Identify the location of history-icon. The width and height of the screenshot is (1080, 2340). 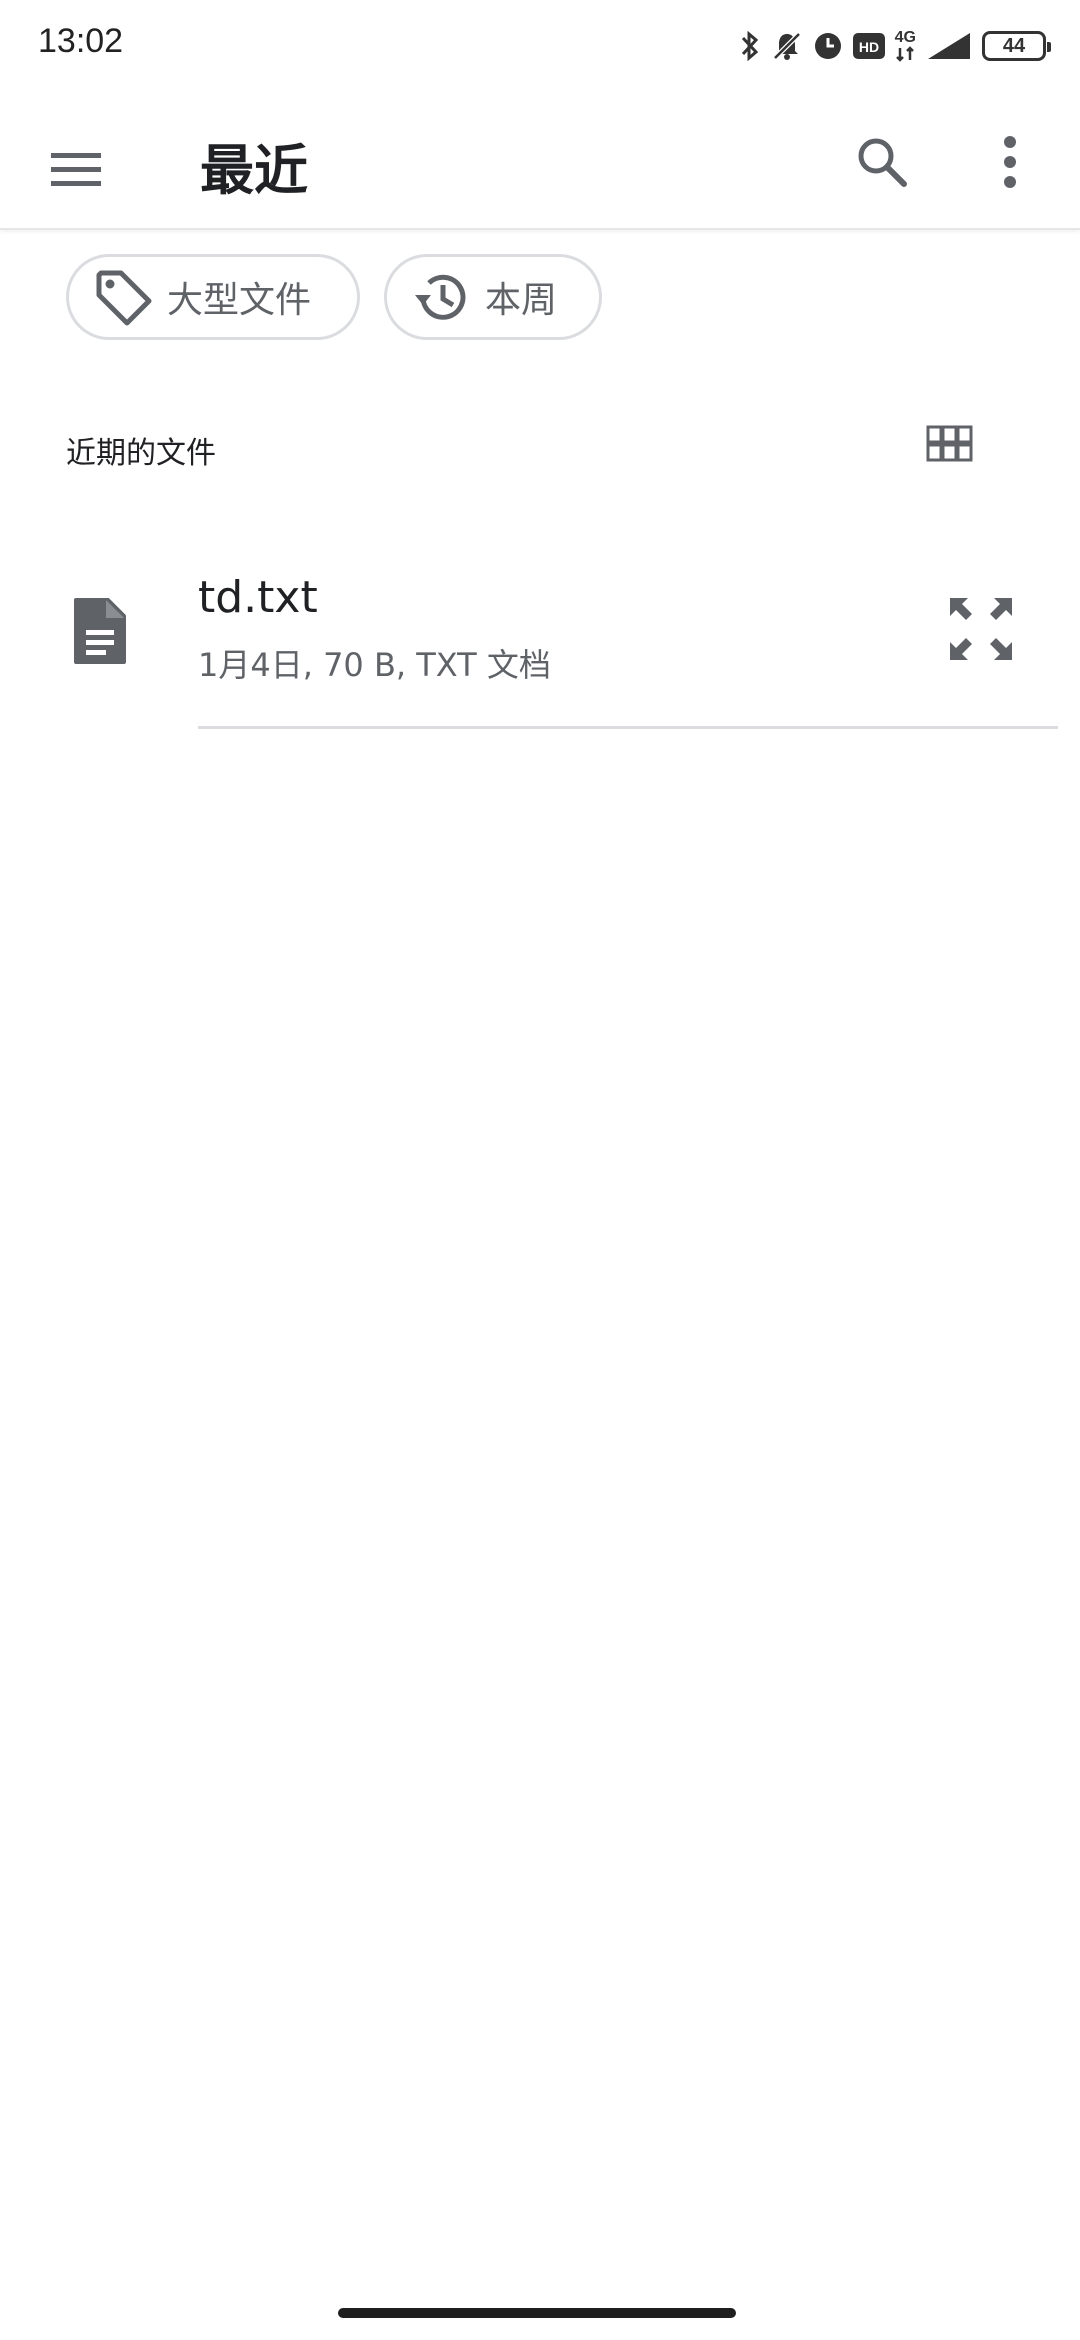
(441, 297).